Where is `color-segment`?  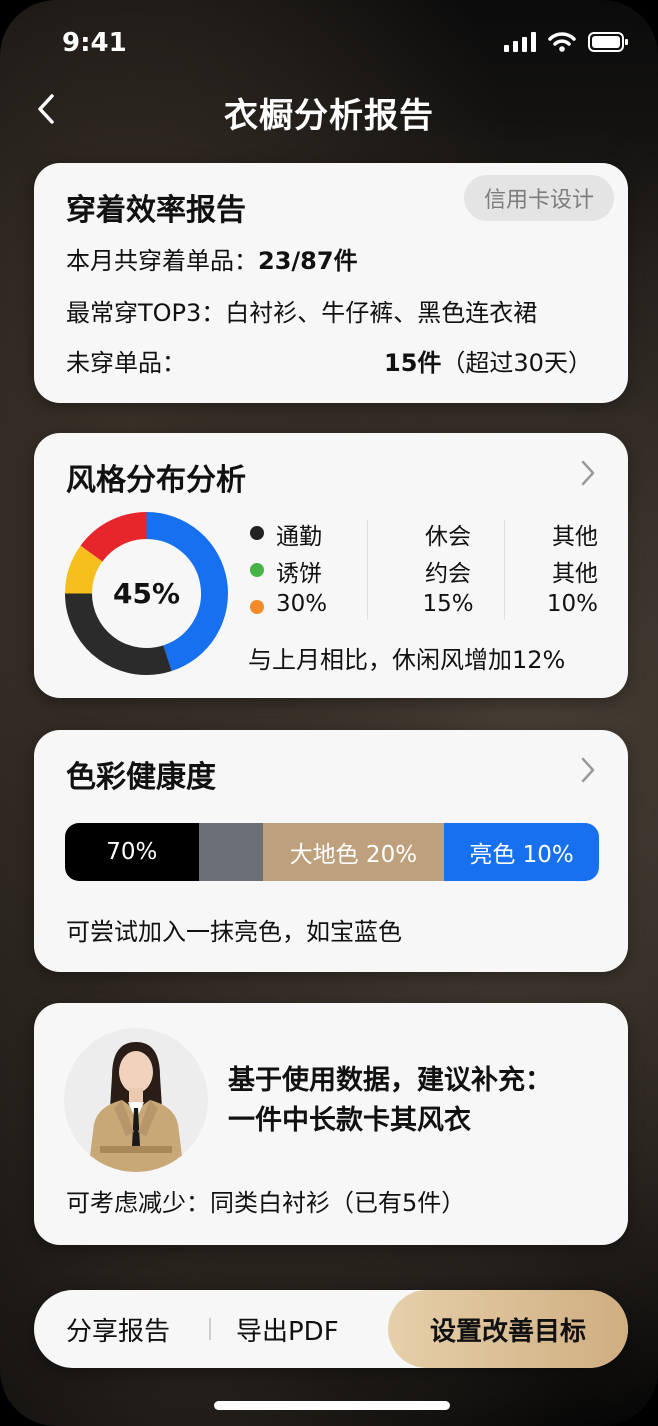 color-segment is located at coordinates (230, 852).